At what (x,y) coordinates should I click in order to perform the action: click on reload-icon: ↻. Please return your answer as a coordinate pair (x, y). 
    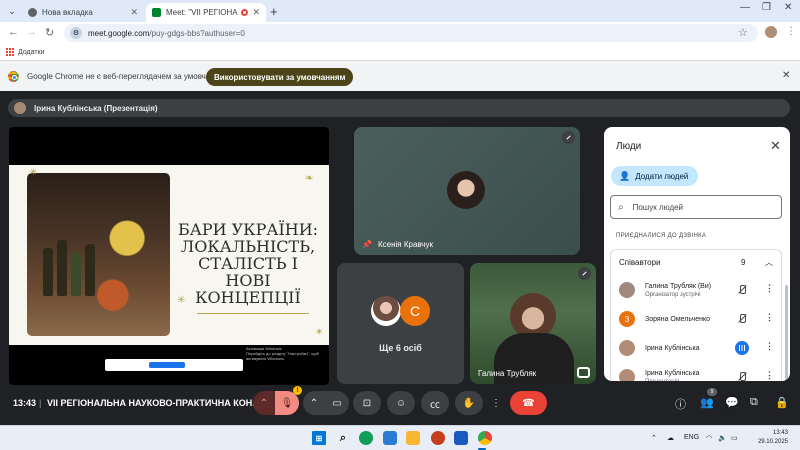
    Looking at the image, I should click on (49, 32).